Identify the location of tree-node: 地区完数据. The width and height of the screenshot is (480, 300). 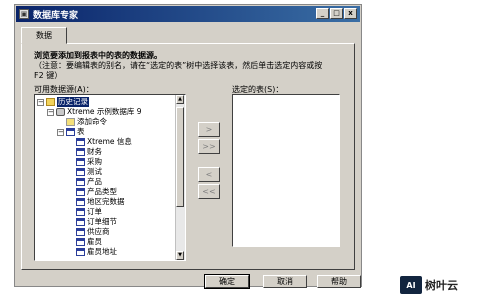
(106, 202).